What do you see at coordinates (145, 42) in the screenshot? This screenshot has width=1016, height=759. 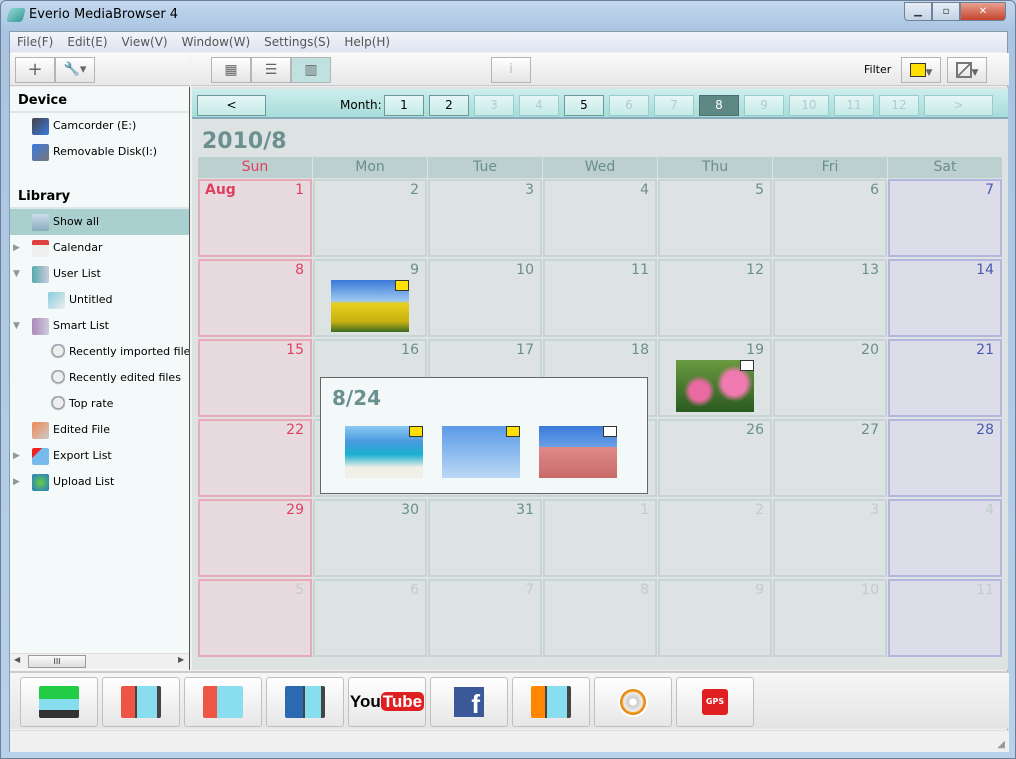 I see `menu-item-view: View(V)` at bounding box center [145, 42].